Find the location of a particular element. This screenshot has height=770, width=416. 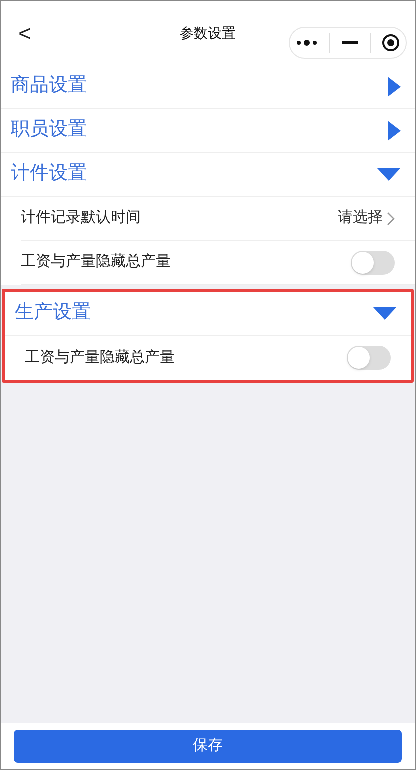

close-icon is located at coordinates (391, 43).